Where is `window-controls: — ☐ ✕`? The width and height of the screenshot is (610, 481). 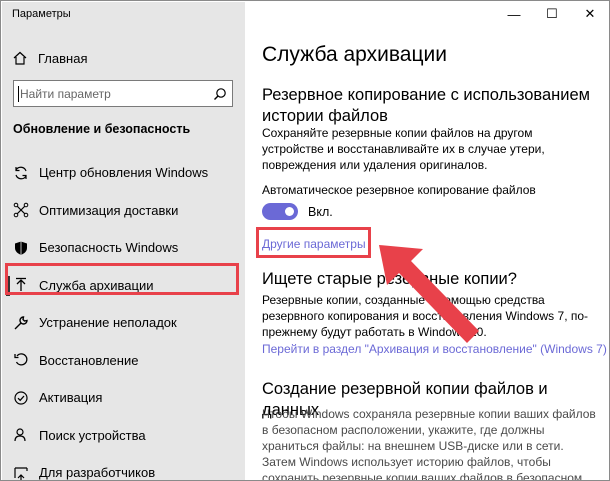 window-controls: — ☐ ✕ is located at coordinates (552, 14).